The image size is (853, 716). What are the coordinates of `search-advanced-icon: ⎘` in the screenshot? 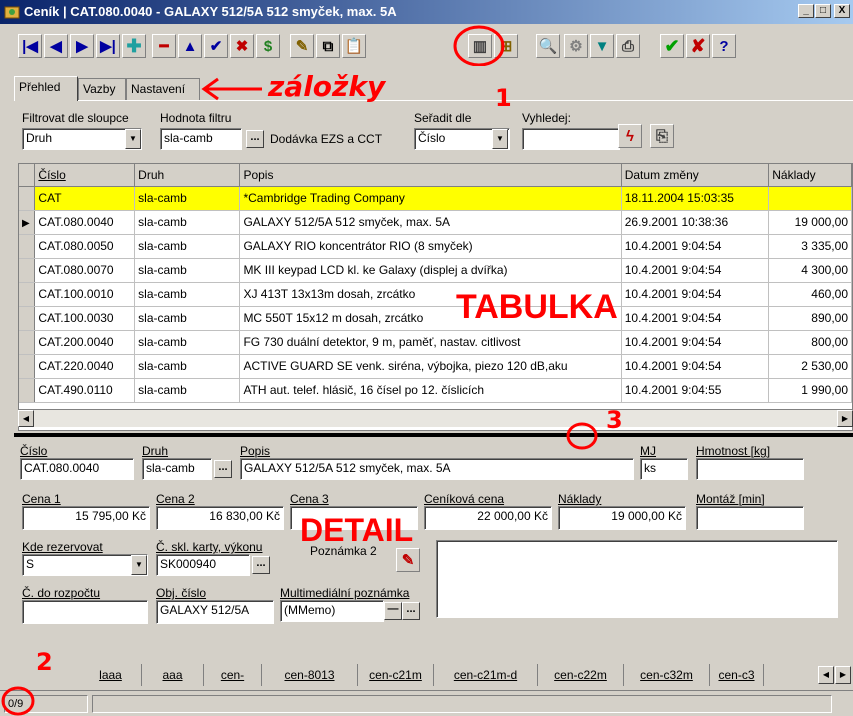 It's located at (662, 136).